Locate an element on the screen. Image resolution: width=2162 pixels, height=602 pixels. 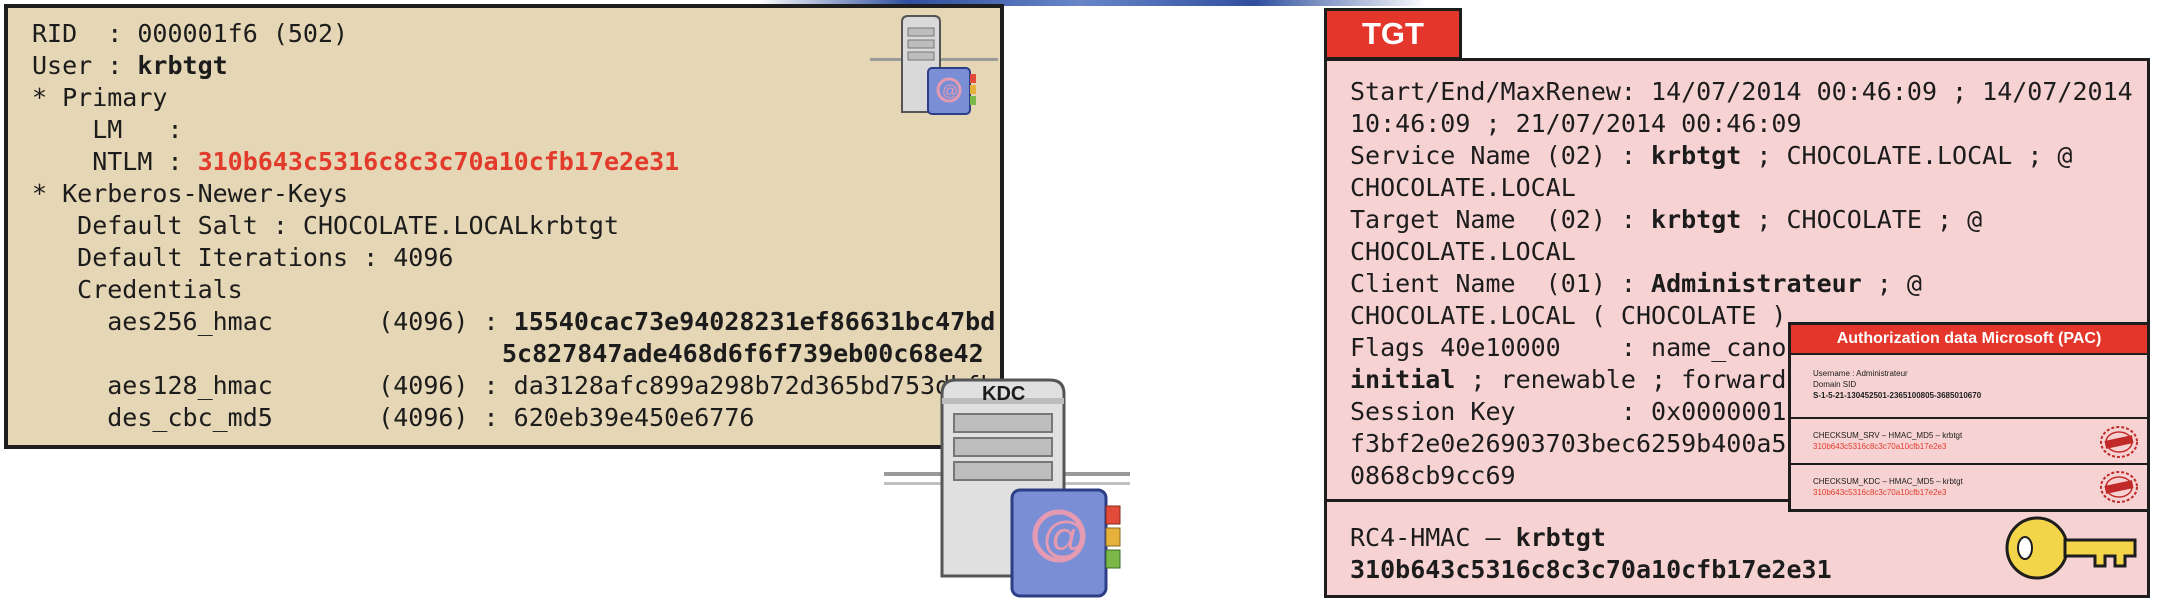
pac-username: Username : Administrateur is located at coordinates (1860, 373).